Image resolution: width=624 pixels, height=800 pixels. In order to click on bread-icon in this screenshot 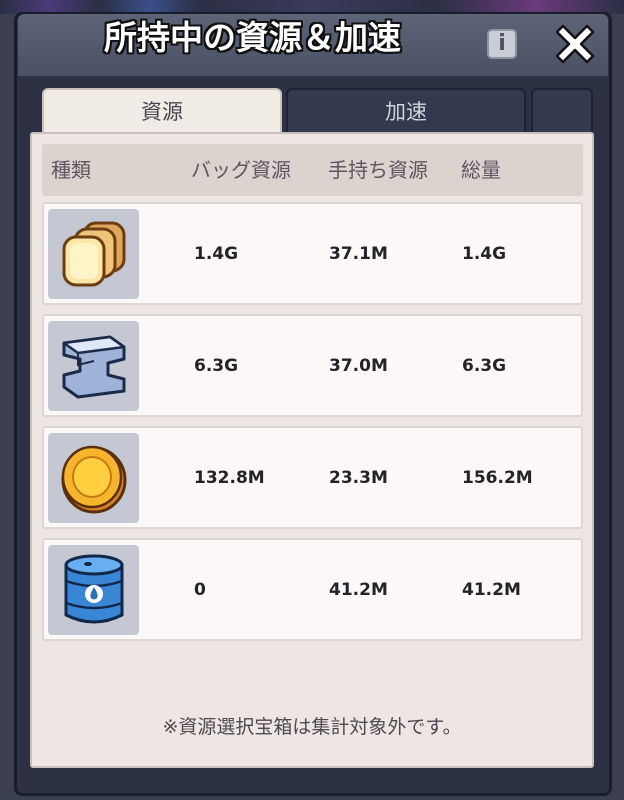, I will do `click(94, 254)`.